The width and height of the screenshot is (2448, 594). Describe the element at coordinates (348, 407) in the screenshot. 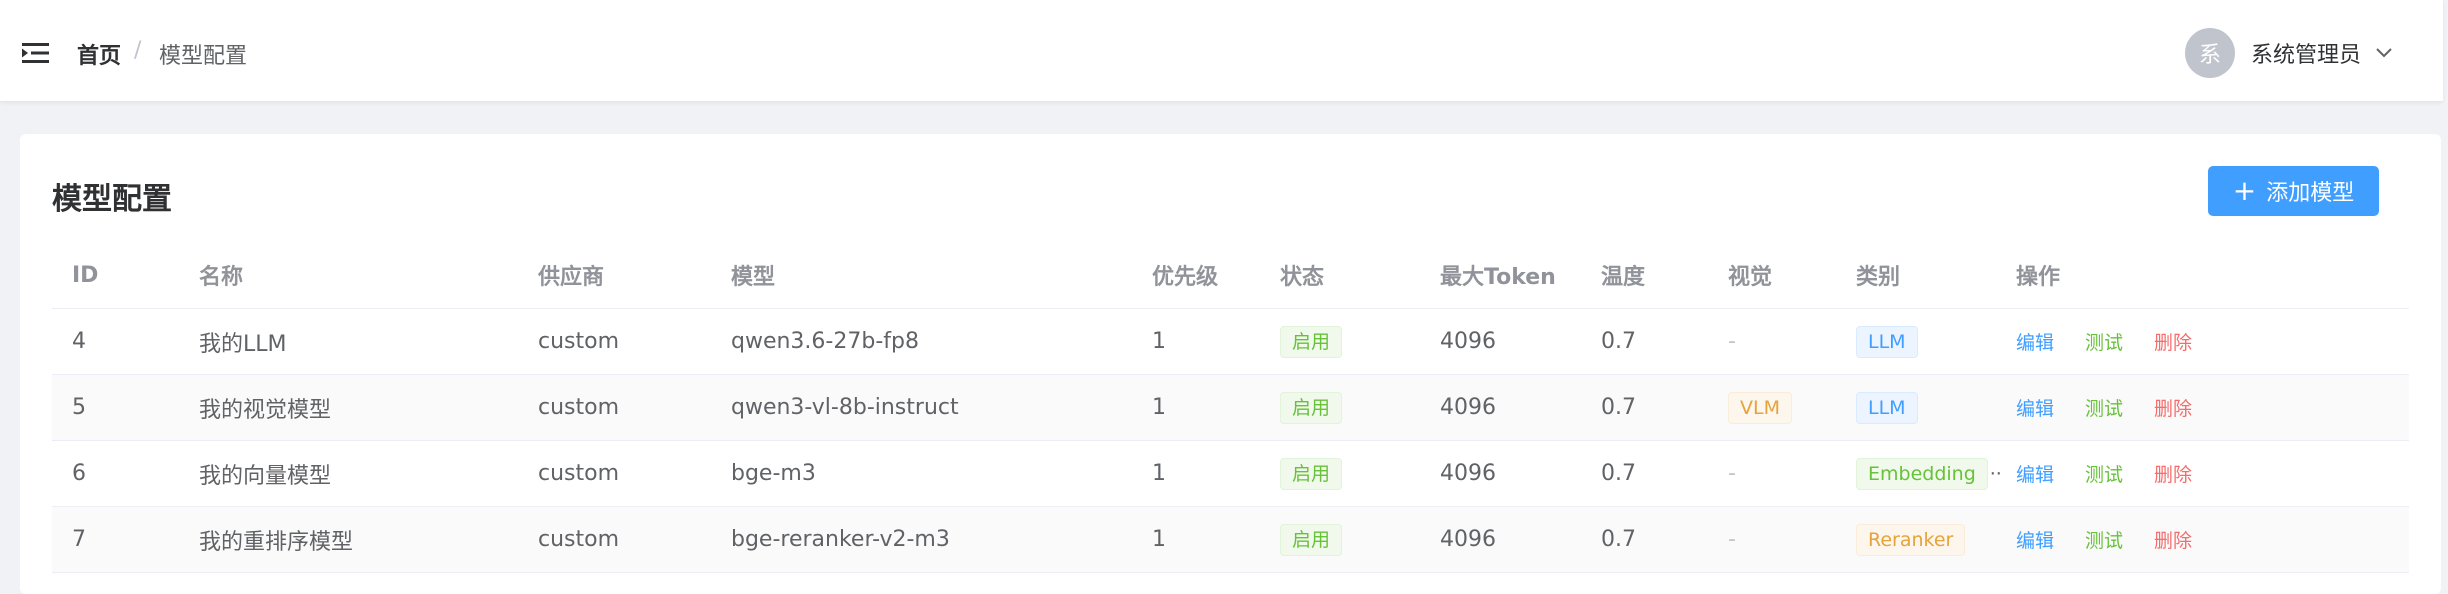

I see `cell-name: 我的视觉模型` at that location.